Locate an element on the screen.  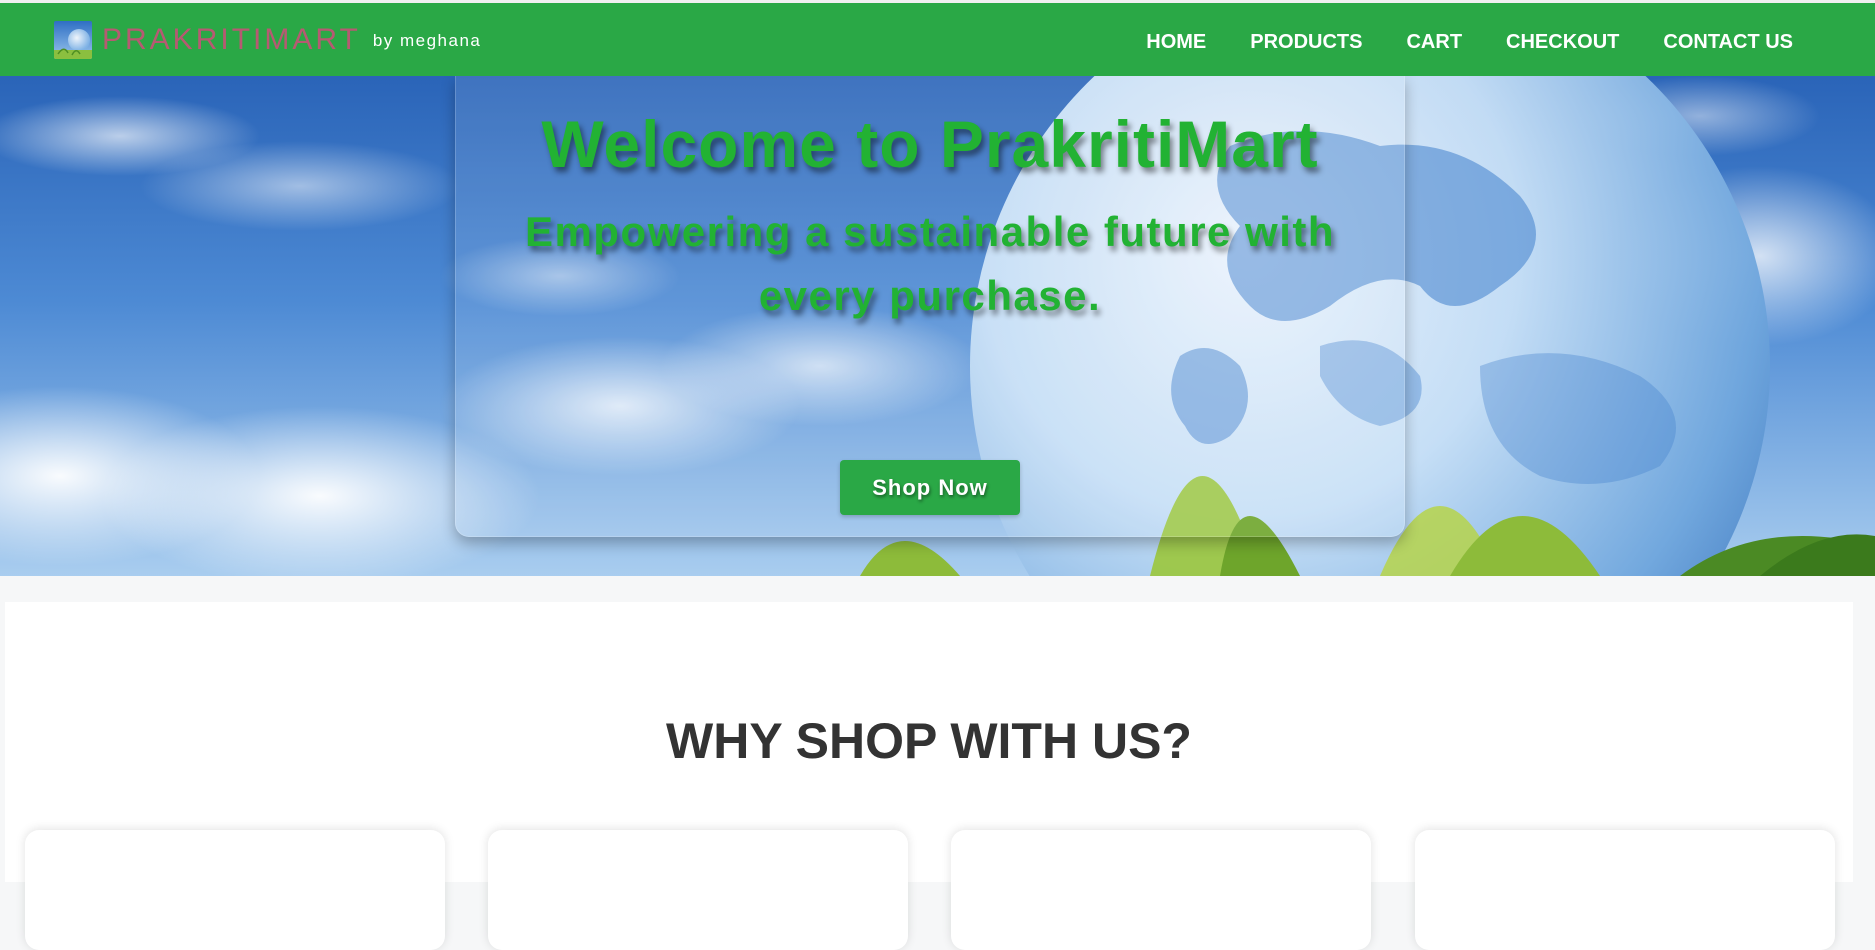
nav-links: HOME PRODUCTS CART CHECKOUT CONTACT US is located at coordinates (1447, 42).